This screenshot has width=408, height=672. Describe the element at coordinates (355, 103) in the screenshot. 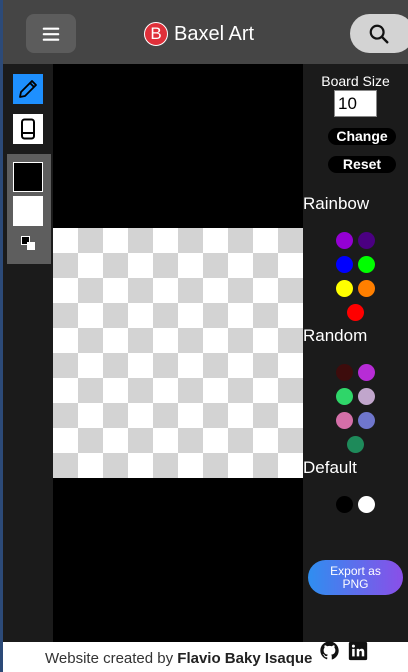

I see `board-size-input` at that location.